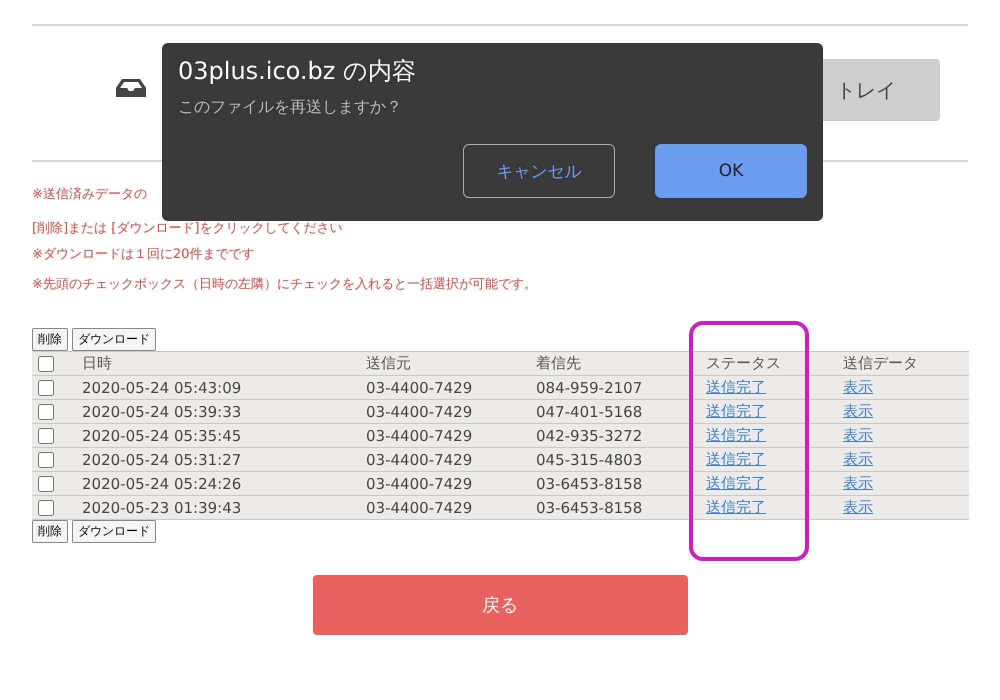 This screenshot has width=1000, height=700. Describe the element at coordinates (162, 387) in the screenshot. I see `table-cell: 2020-05-24 05:43:09` at that location.